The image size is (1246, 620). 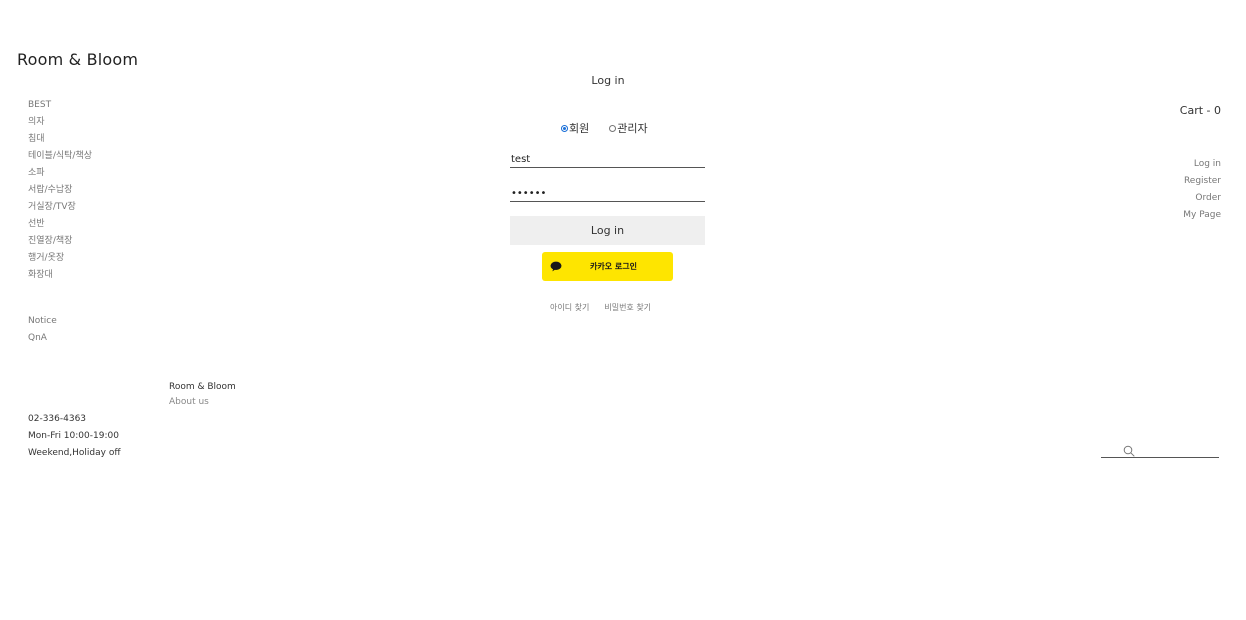 I want to click on category-item-wardrobe: 행거/옷장, so click(x=60, y=258).